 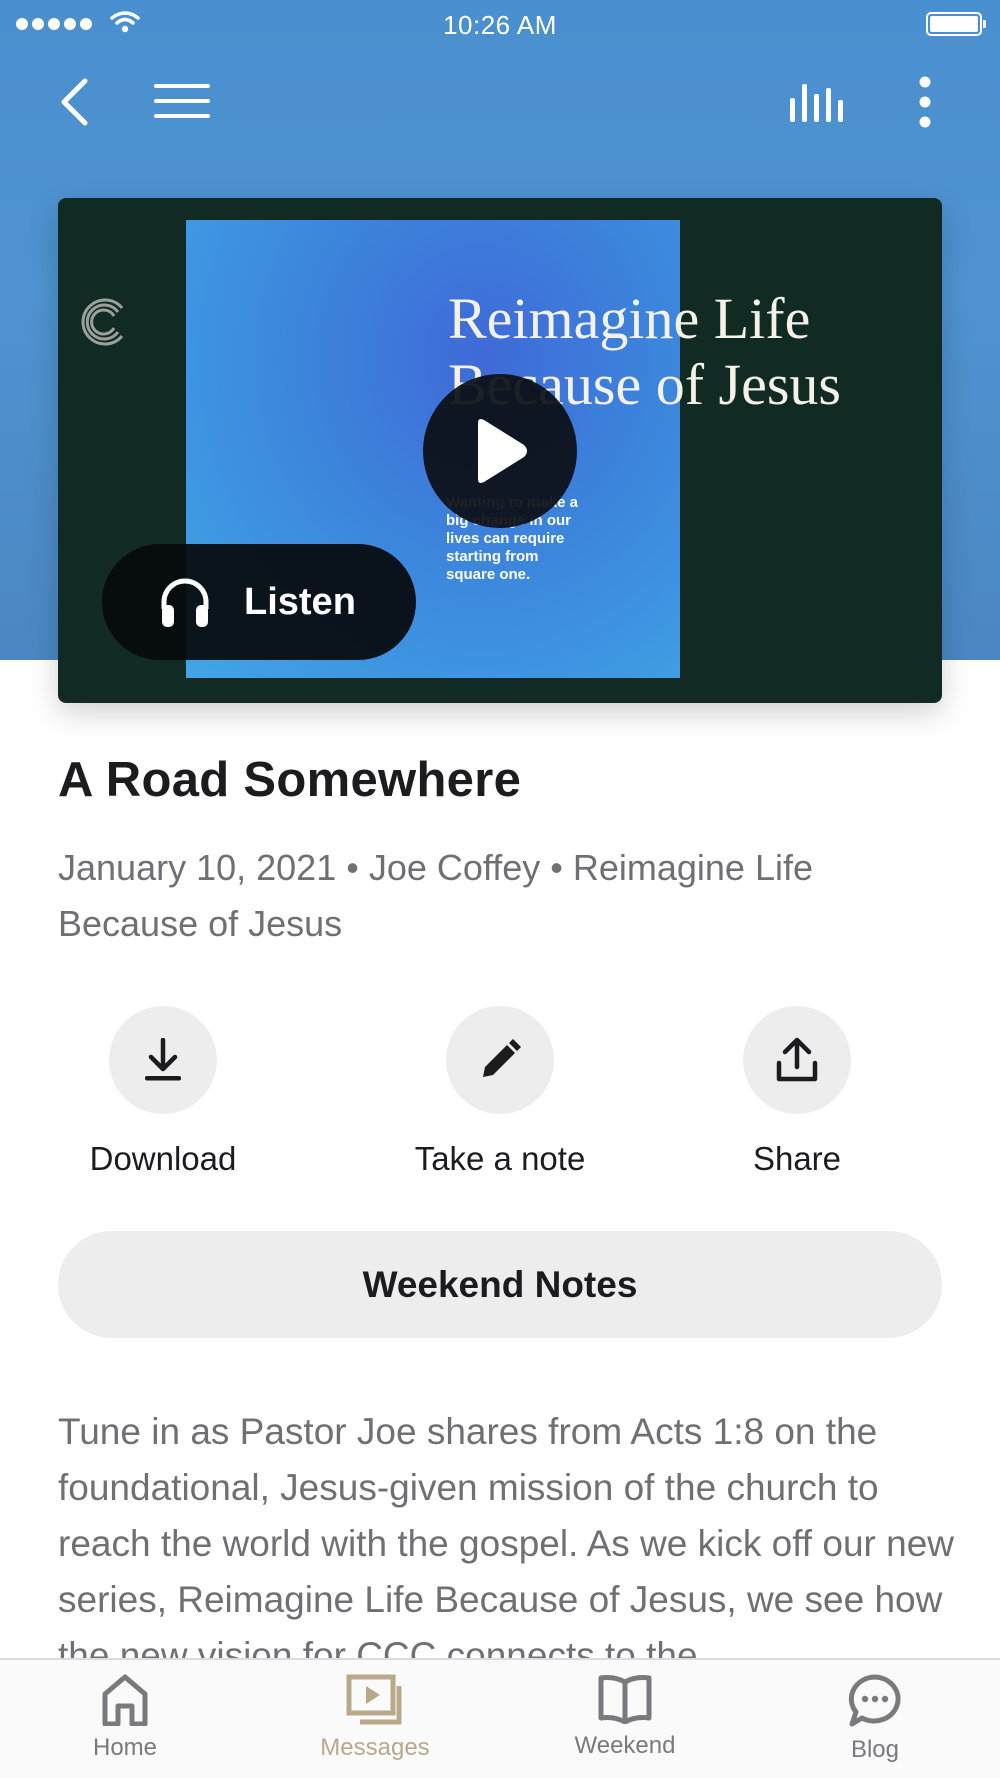 What do you see at coordinates (797, 1158) in the screenshot?
I see `share-label: Share` at bounding box center [797, 1158].